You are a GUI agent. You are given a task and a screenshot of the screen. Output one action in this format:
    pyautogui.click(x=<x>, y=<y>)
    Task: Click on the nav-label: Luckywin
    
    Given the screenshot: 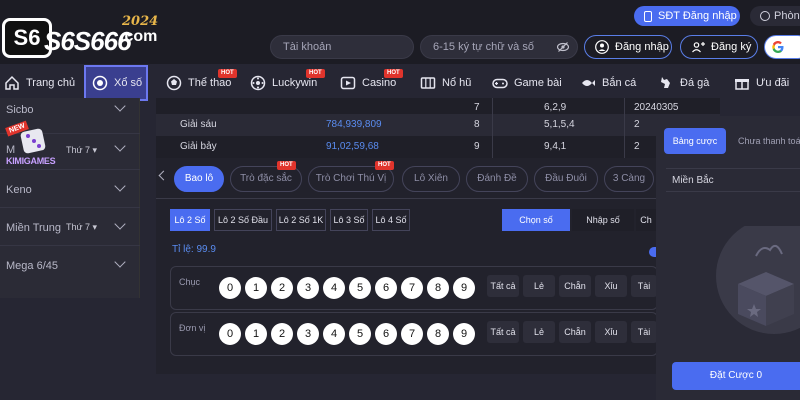 What is the action you would take?
    pyautogui.click(x=295, y=83)
    